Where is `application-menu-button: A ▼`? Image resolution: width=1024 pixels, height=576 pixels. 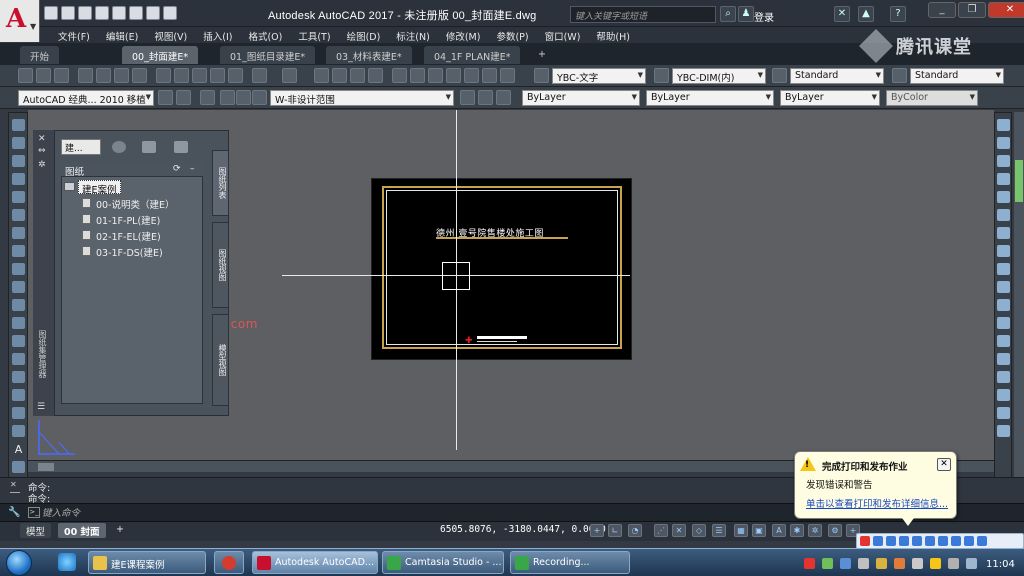 application-menu-button: A ▼ is located at coordinates (20, 21).